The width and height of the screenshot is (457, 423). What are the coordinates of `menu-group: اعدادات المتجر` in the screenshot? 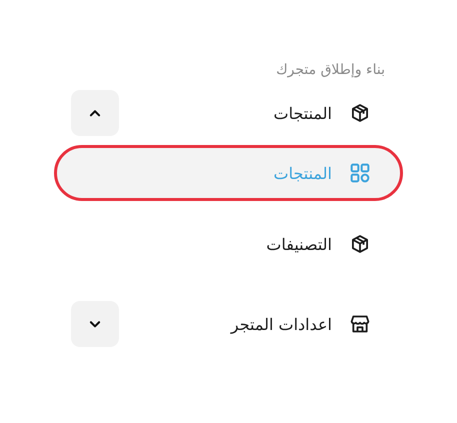 It's located at (228, 324).